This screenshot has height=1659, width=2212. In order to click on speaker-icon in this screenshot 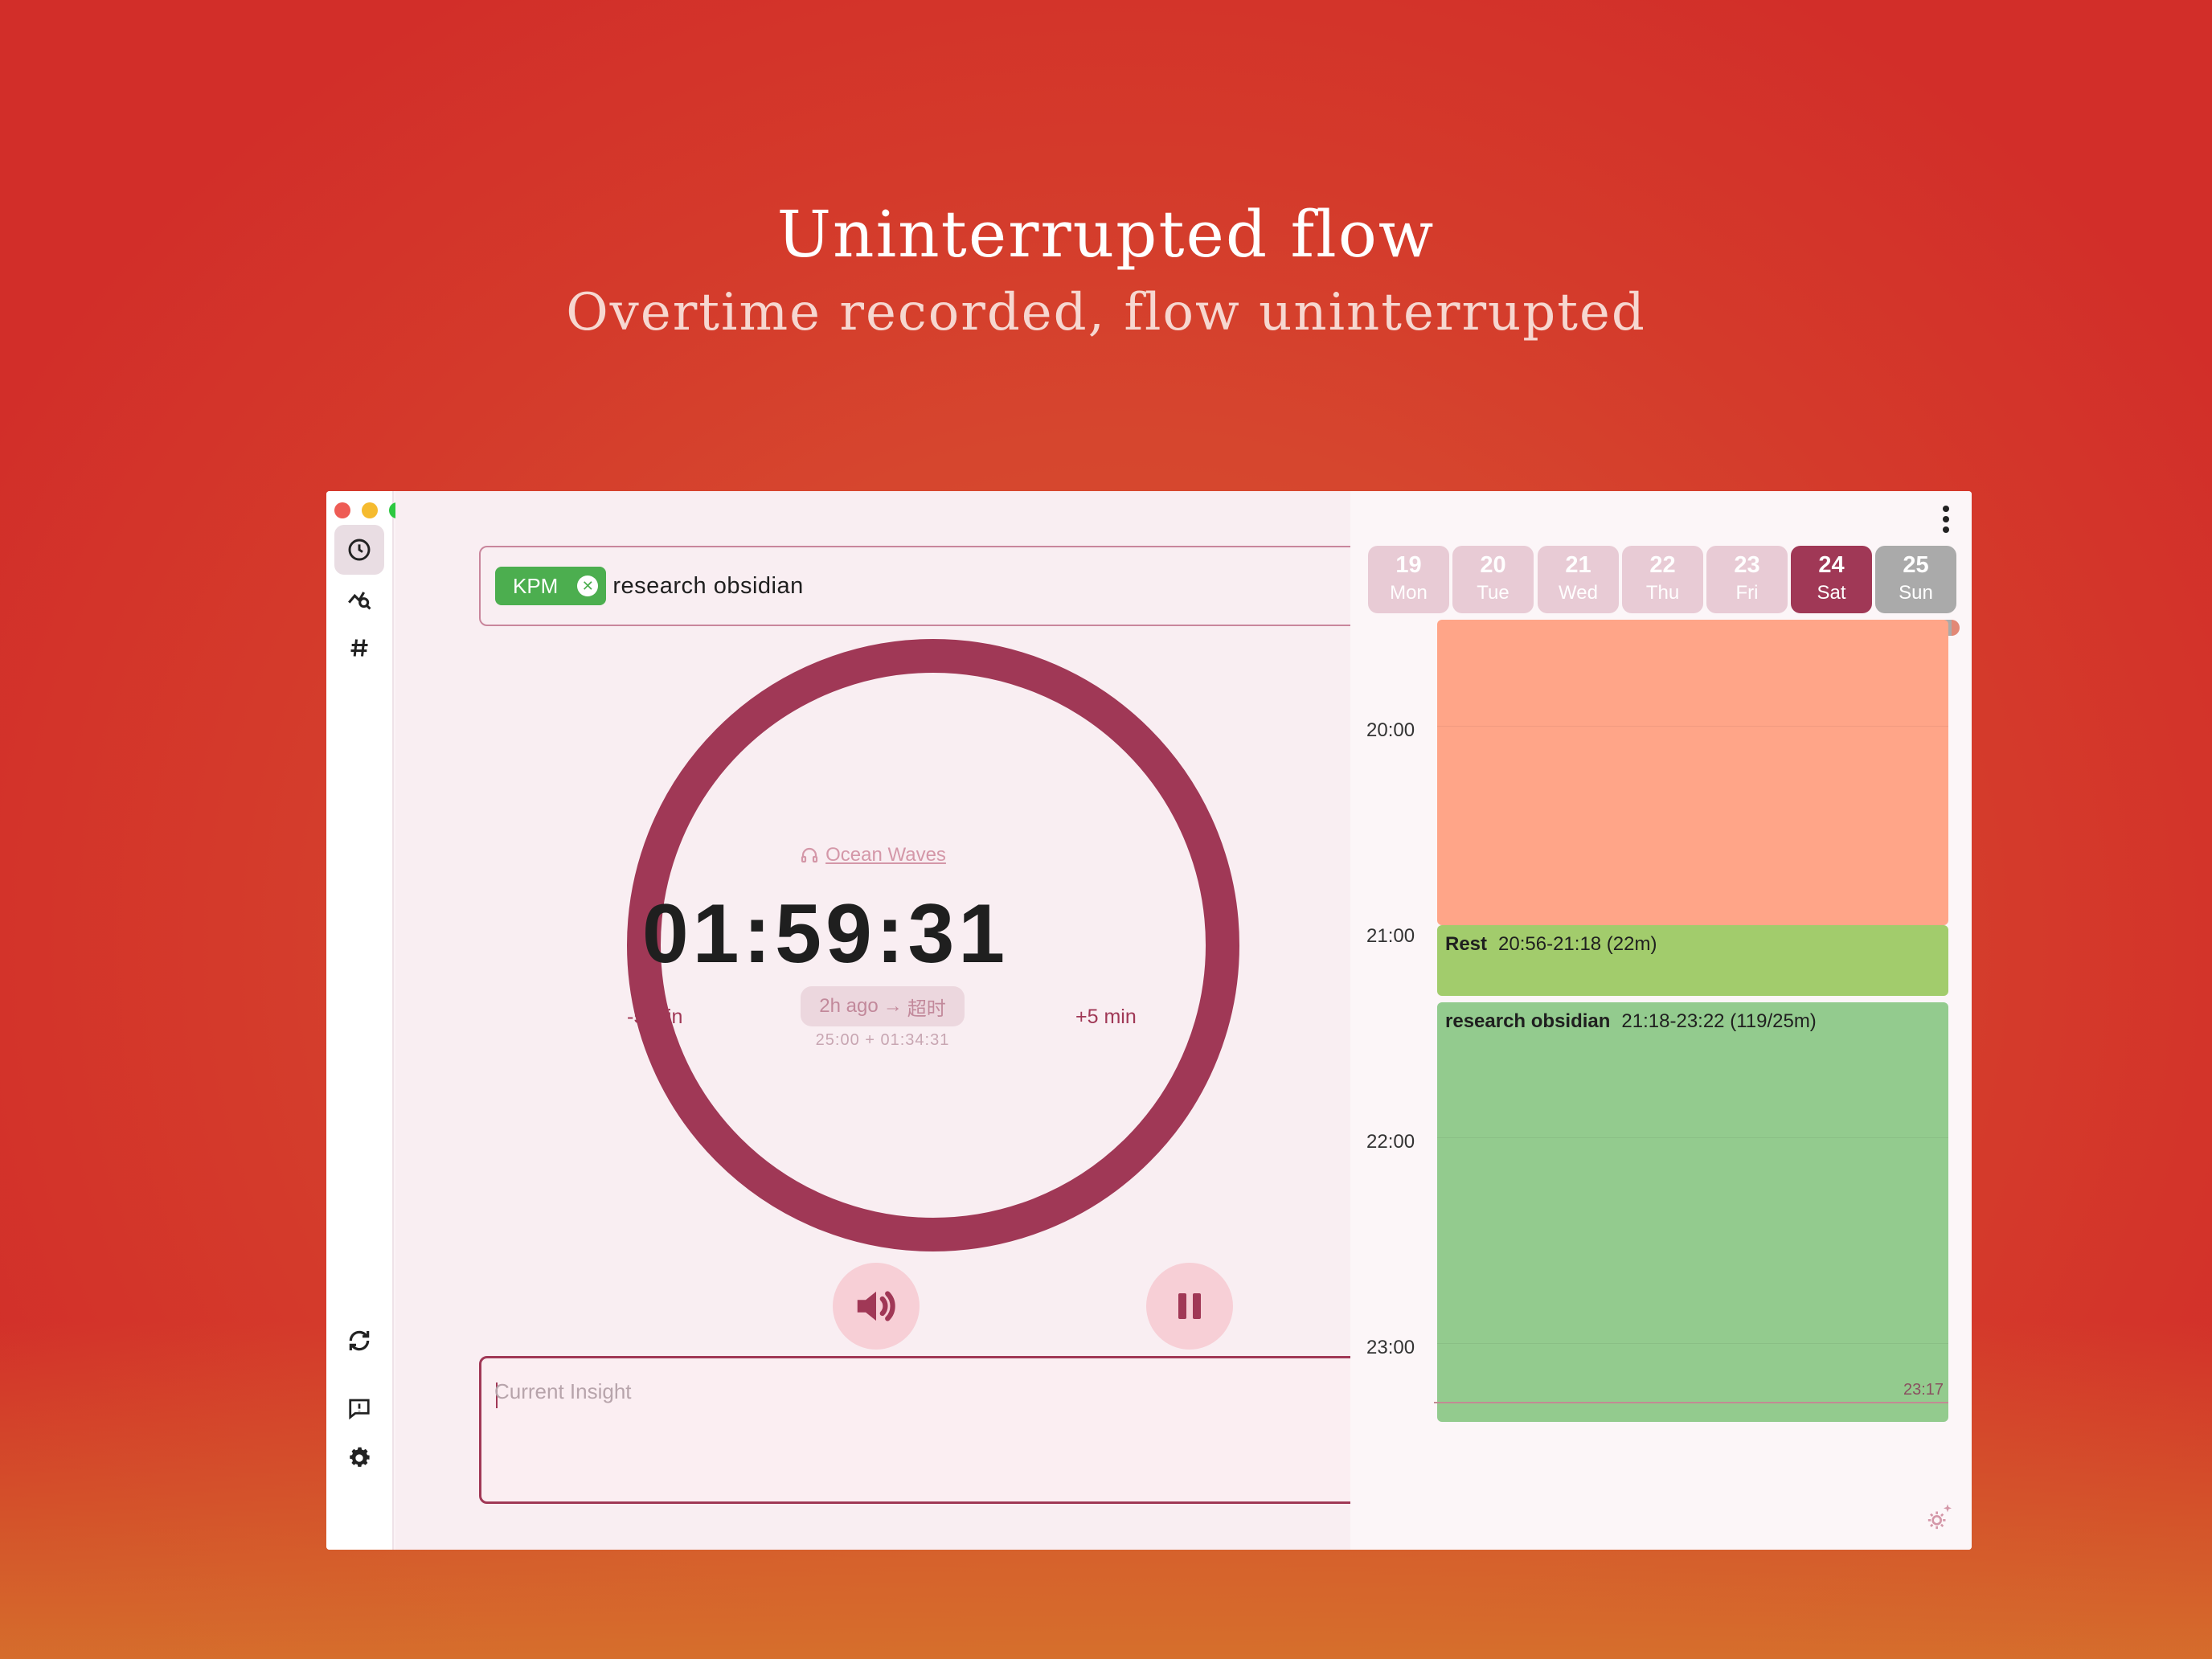, I will do `click(876, 1306)`.